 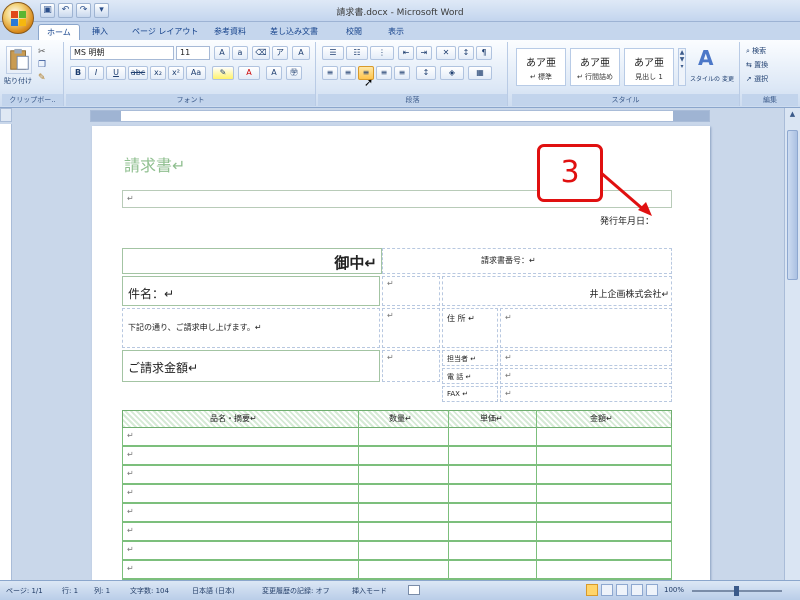 I want to click on styles-scroll-icon: ▲ ▼ ▾, so click(x=682, y=67).